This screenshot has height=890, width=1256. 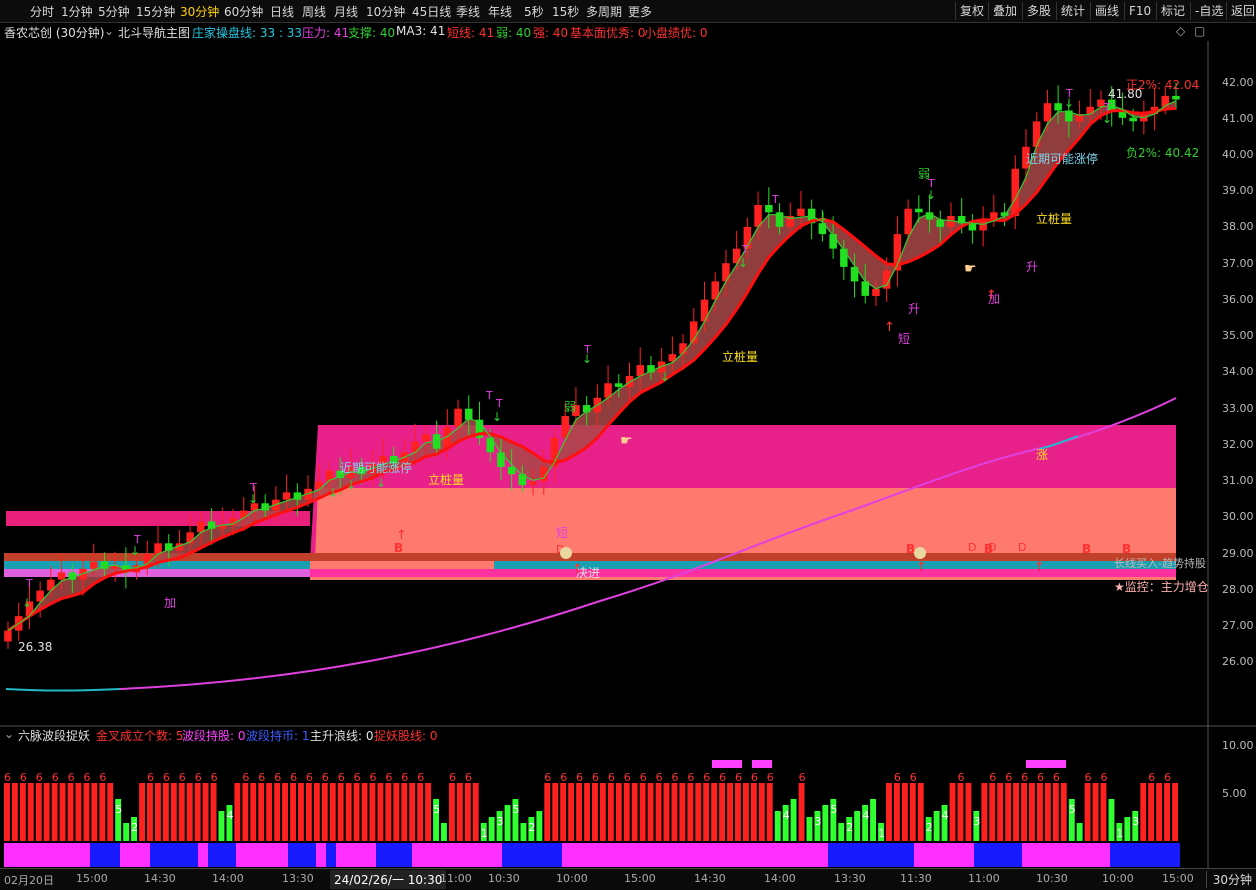 I want to click on pulse-digit: 5, so click(x=516, y=809).